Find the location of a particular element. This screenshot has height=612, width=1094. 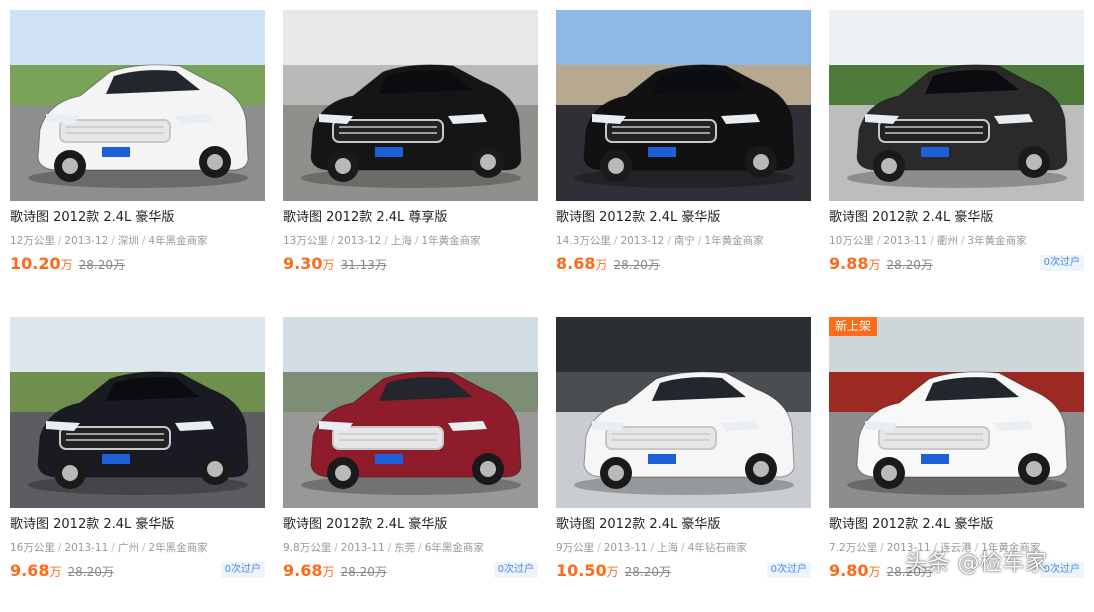

city: 衢州 is located at coordinates (947, 241).